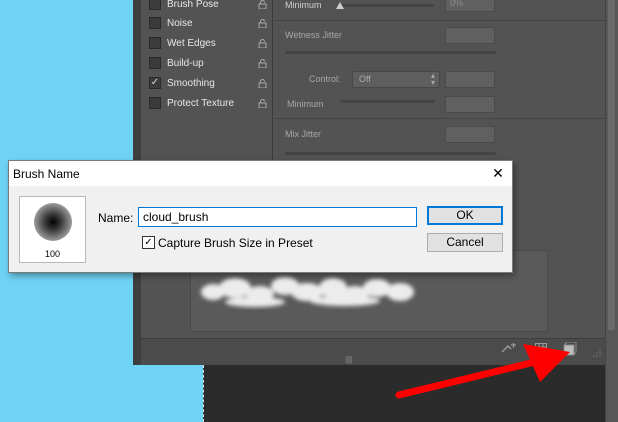 The image size is (618, 422). Describe the element at coordinates (498, 173) in the screenshot. I see `close-icon: ✕` at that location.